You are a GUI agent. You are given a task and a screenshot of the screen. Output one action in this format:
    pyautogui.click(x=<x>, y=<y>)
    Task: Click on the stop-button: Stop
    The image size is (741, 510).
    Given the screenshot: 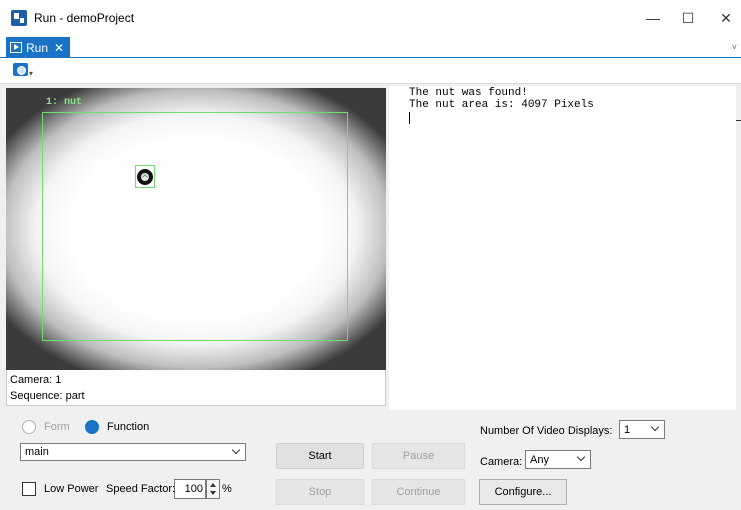 What is the action you would take?
    pyautogui.click(x=320, y=492)
    